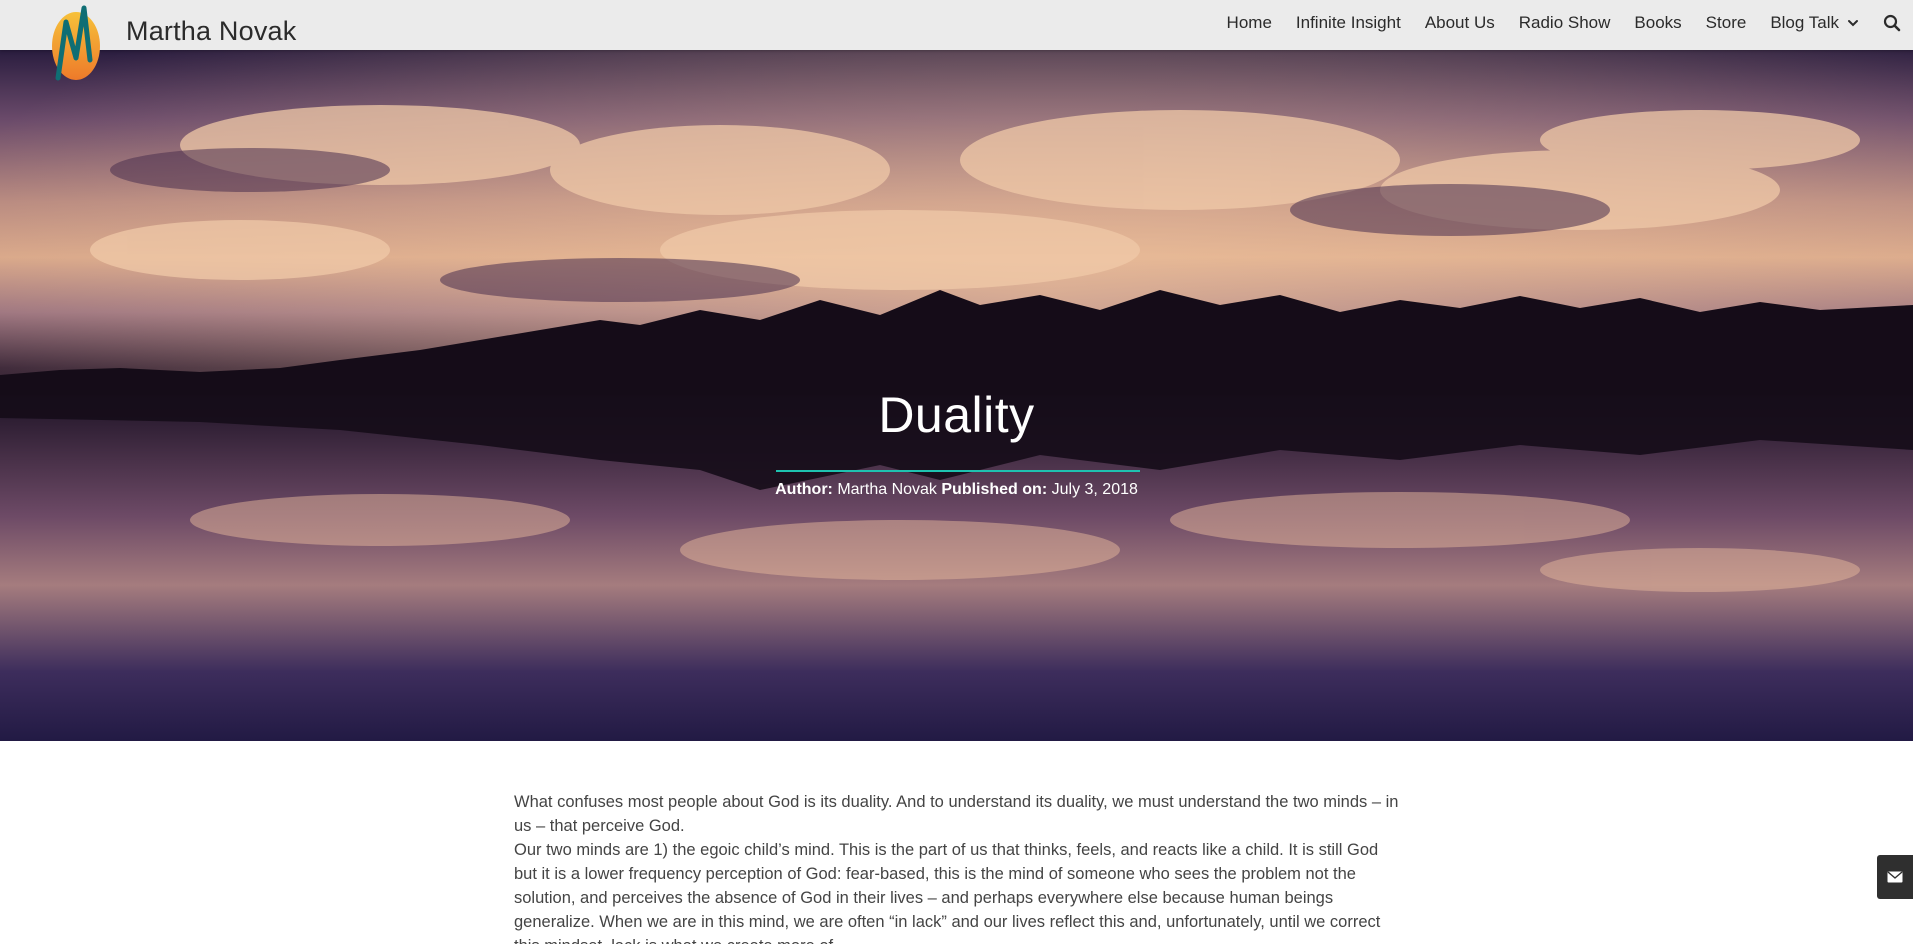 This screenshot has width=1913, height=944. I want to click on envelope-icon, so click(1895, 877).